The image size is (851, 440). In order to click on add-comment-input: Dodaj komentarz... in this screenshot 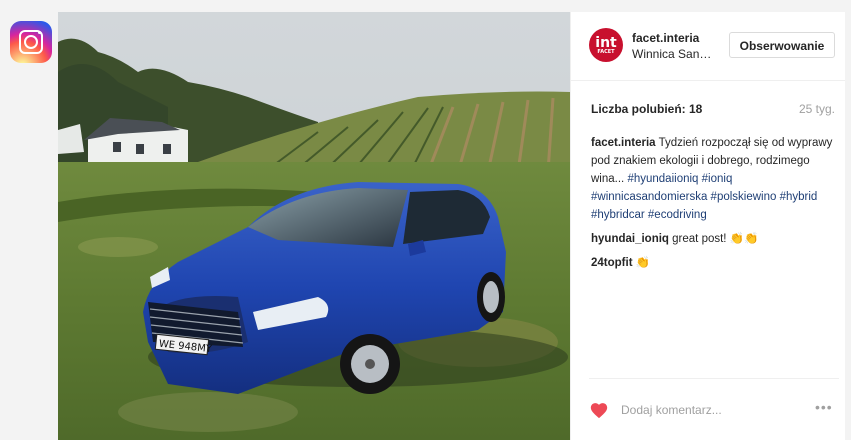, I will do `click(671, 410)`.